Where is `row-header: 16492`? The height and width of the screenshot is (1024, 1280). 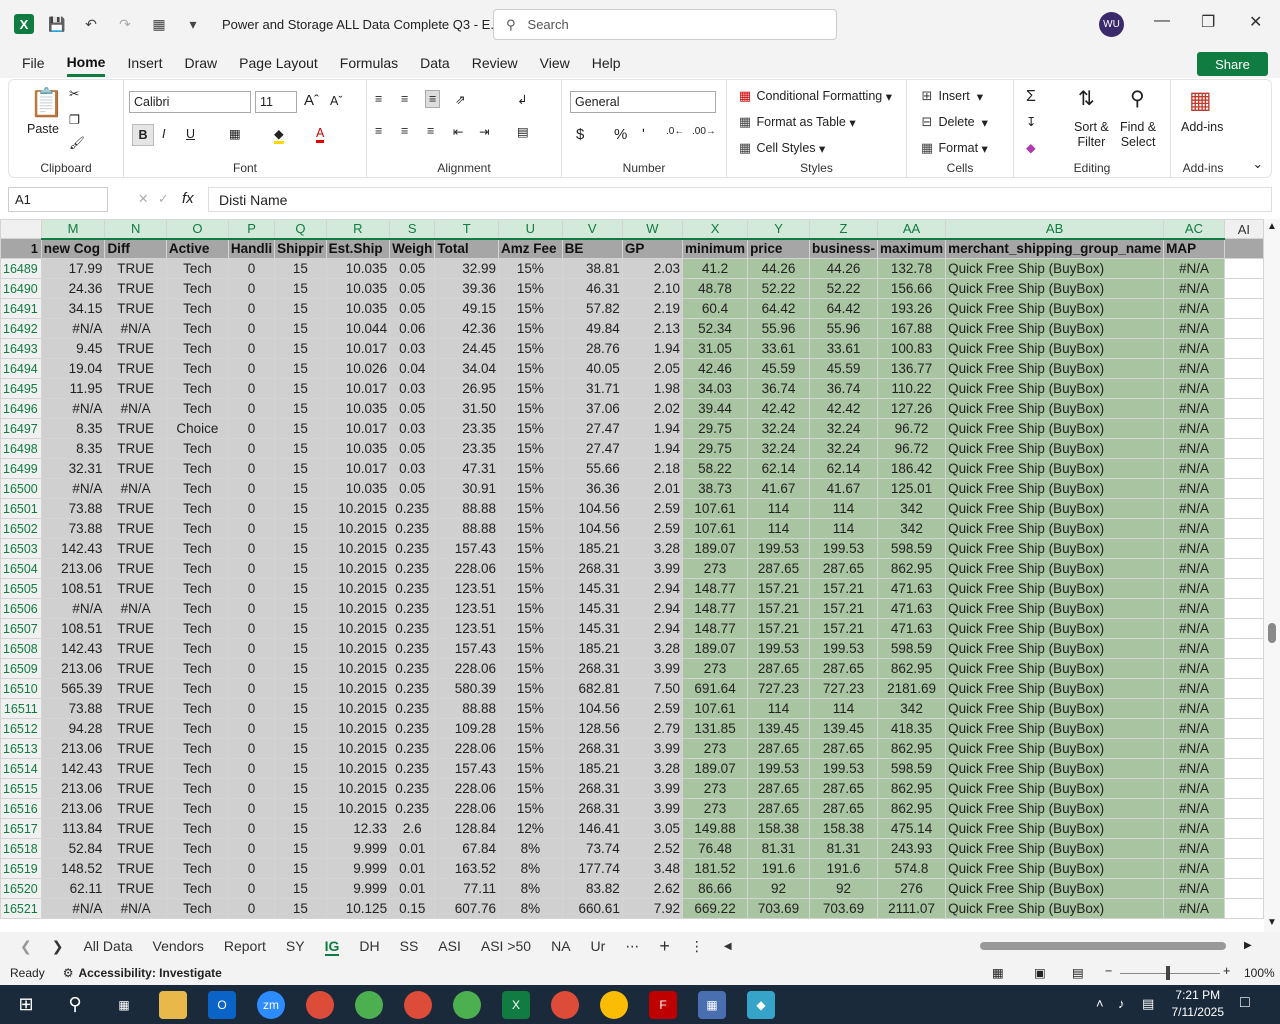
row-header: 16492 is located at coordinates (21, 328).